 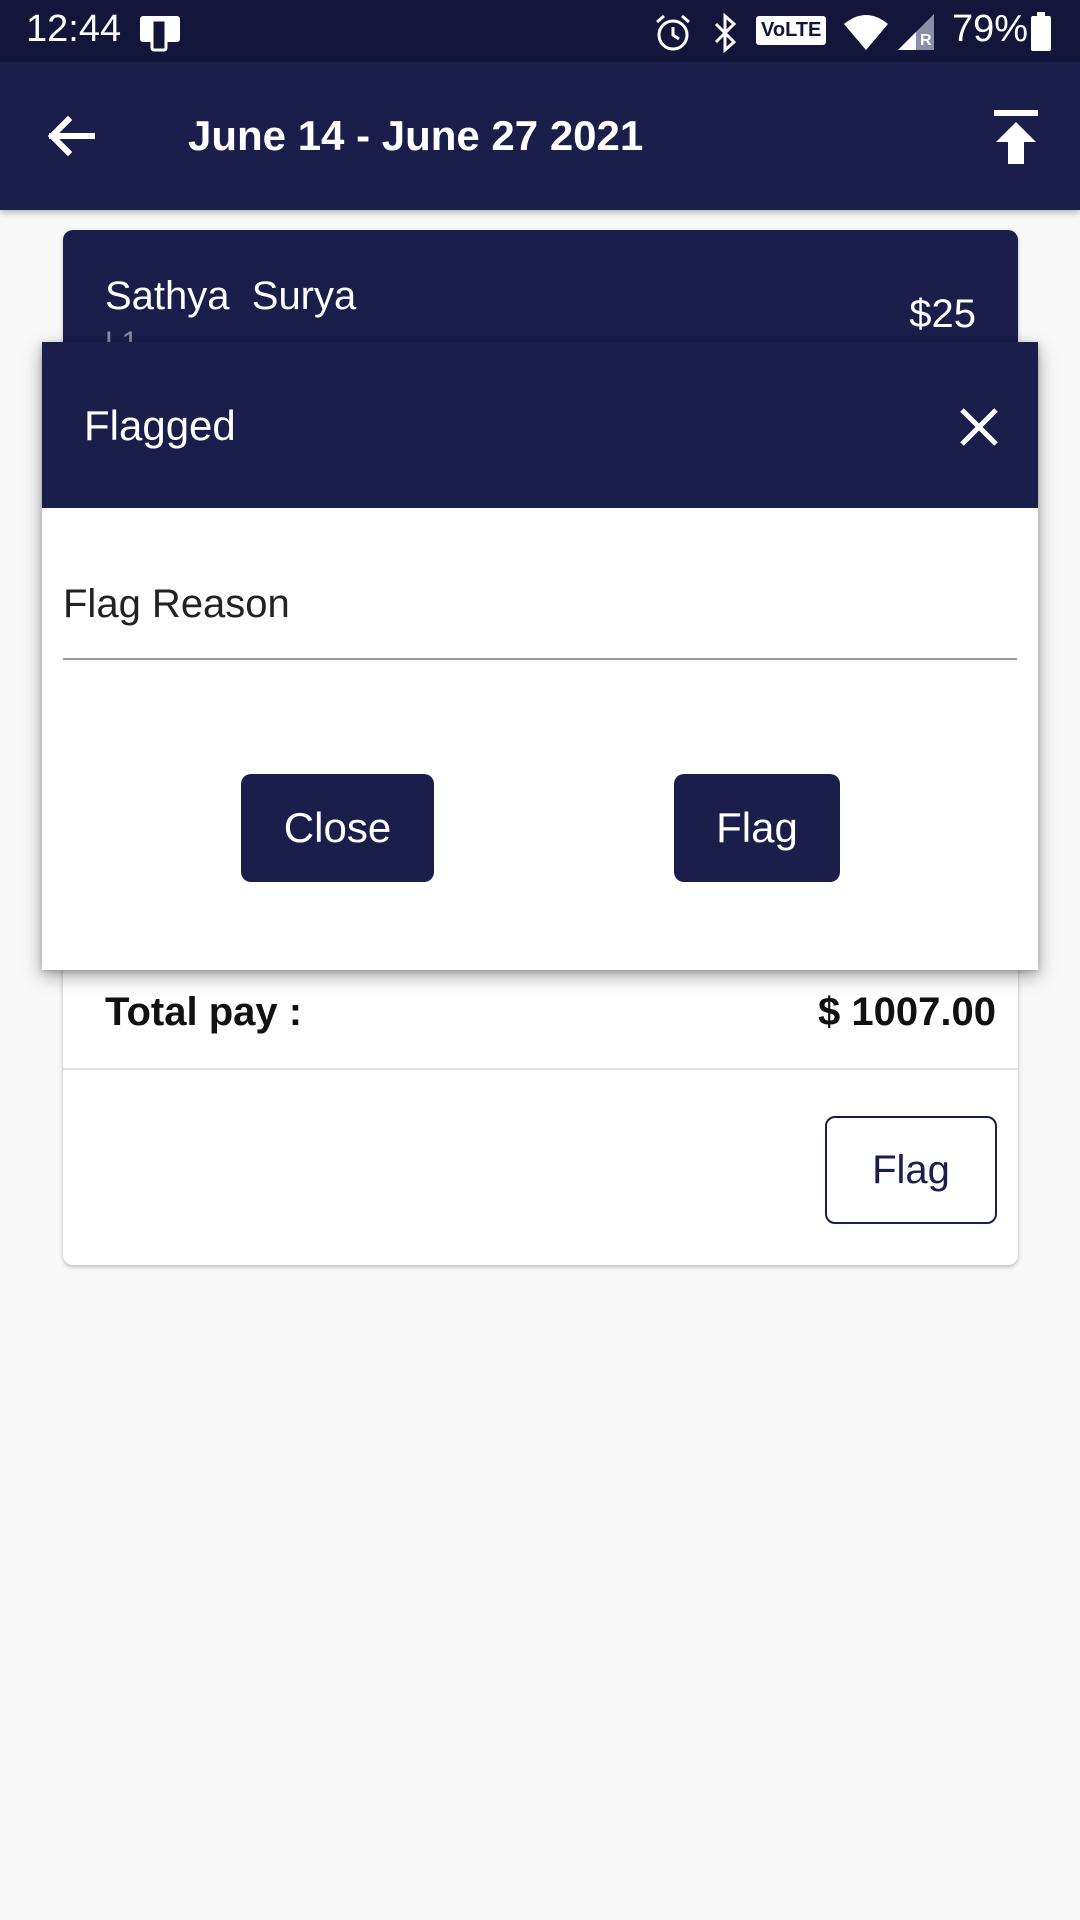 What do you see at coordinates (942, 314) in the screenshot?
I see `employee-rate: $25` at bounding box center [942, 314].